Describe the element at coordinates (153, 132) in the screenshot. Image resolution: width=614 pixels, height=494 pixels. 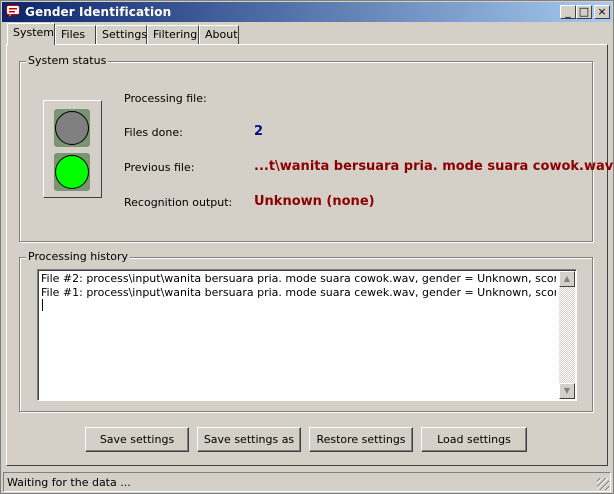
I see `files-done-label: Files done:` at that location.